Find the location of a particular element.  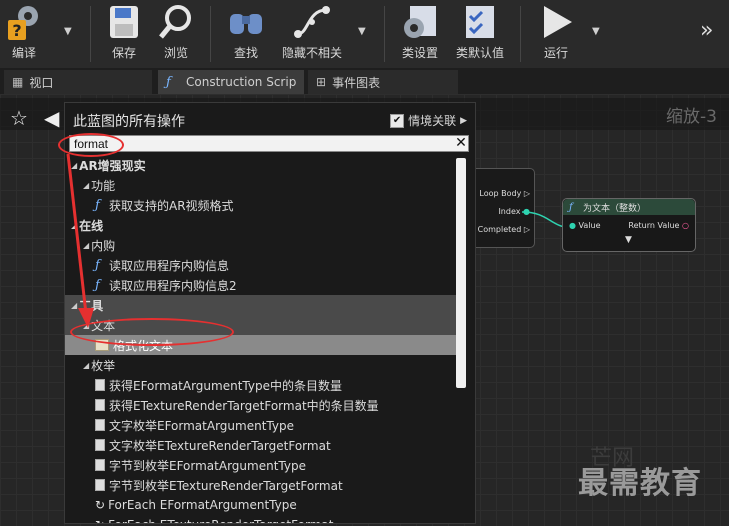

checklist-icon is located at coordinates (480, 22).